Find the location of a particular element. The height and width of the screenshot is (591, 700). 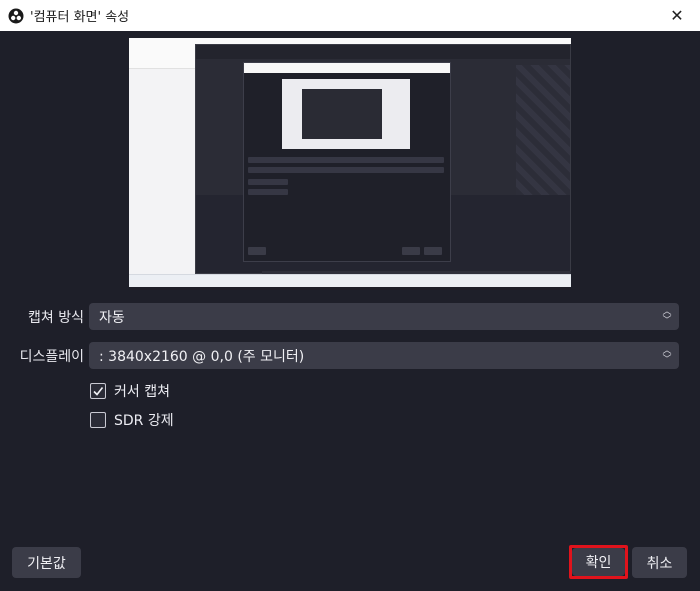

capture-cursor-row: 커서 캡쳐 is located at coordinates (130, 391).